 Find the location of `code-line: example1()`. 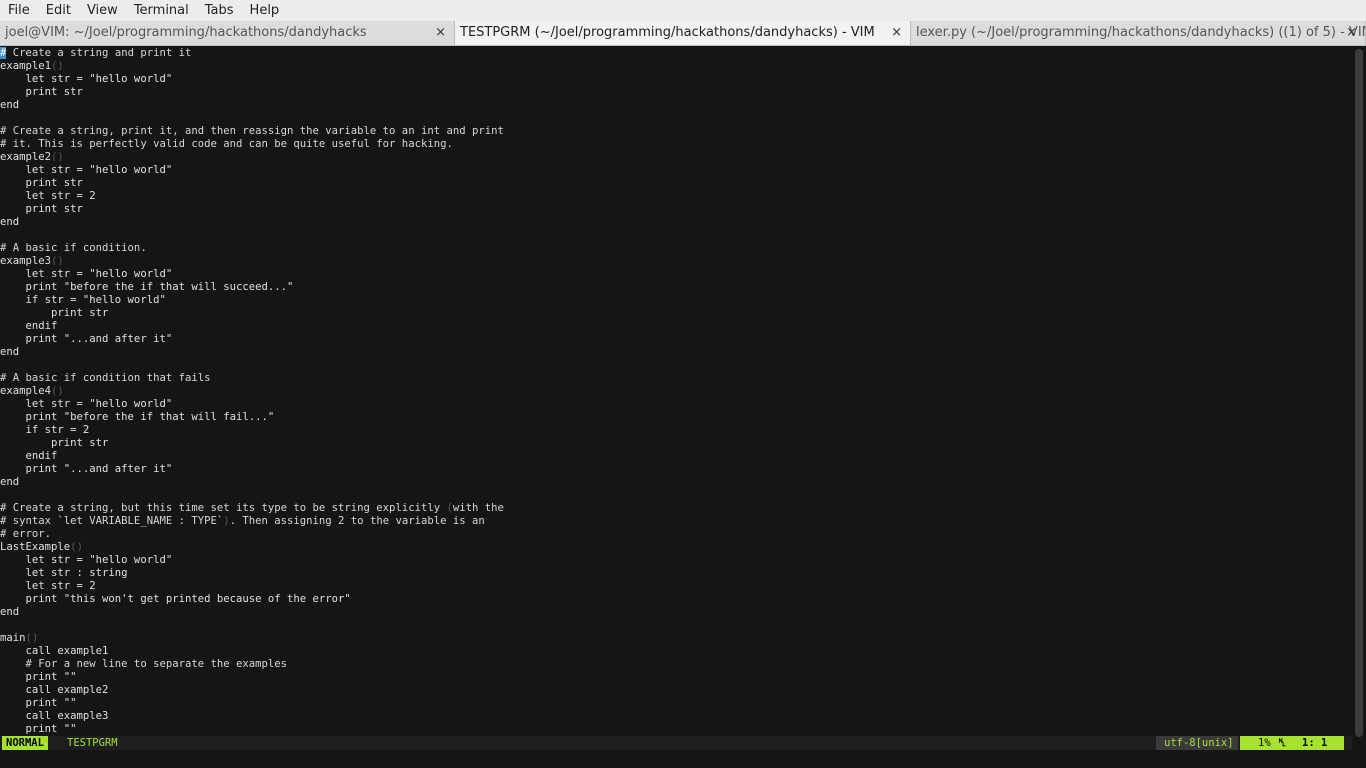

code-line: example1() is located at coordinates (32, 66).